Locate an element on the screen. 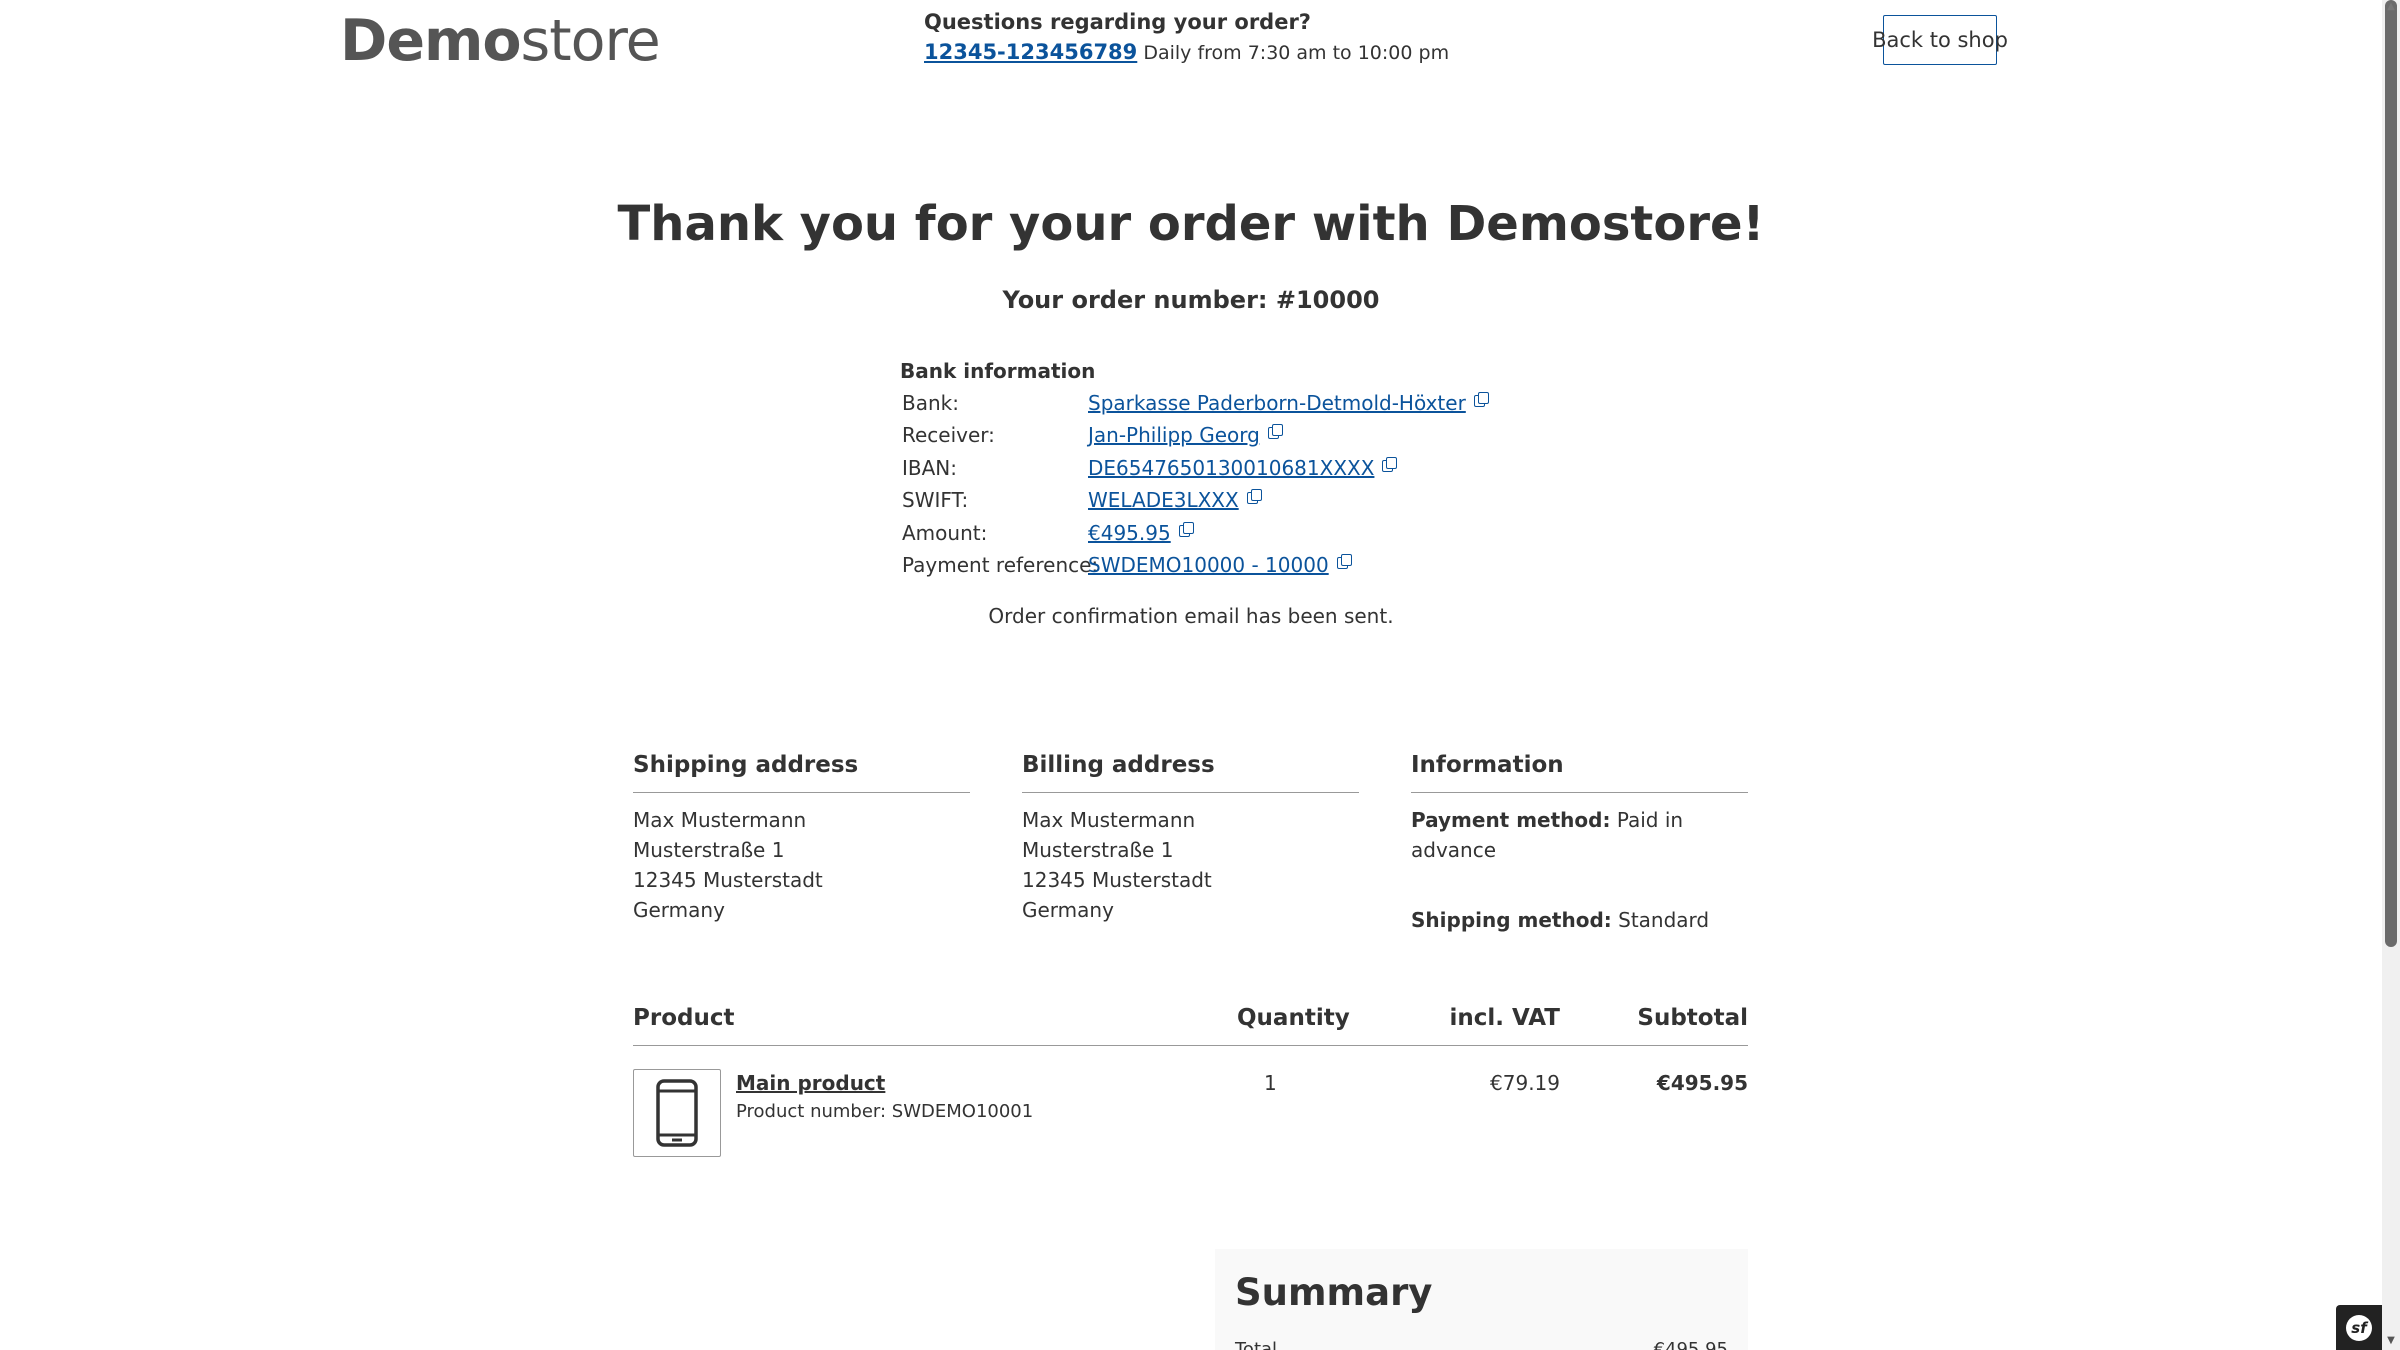 The image size is (2400, 1350). page-title: Thank you for your order with Demostore! is located at coordinates (1191, 224).